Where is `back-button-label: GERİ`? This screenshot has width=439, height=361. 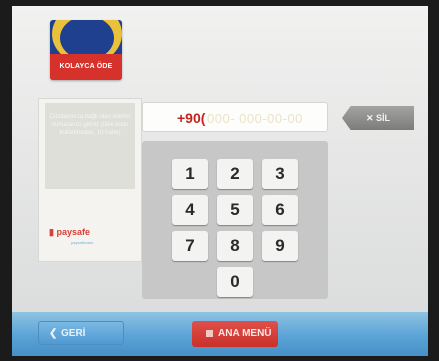 back-button-label: GERİ is located at coordinates (73, 333).